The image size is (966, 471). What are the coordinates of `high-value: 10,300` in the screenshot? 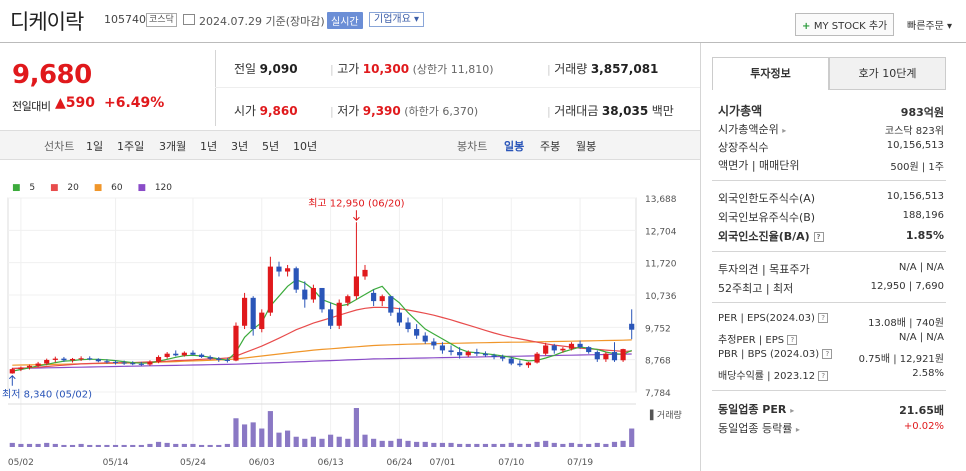 It's located at (386, 69).